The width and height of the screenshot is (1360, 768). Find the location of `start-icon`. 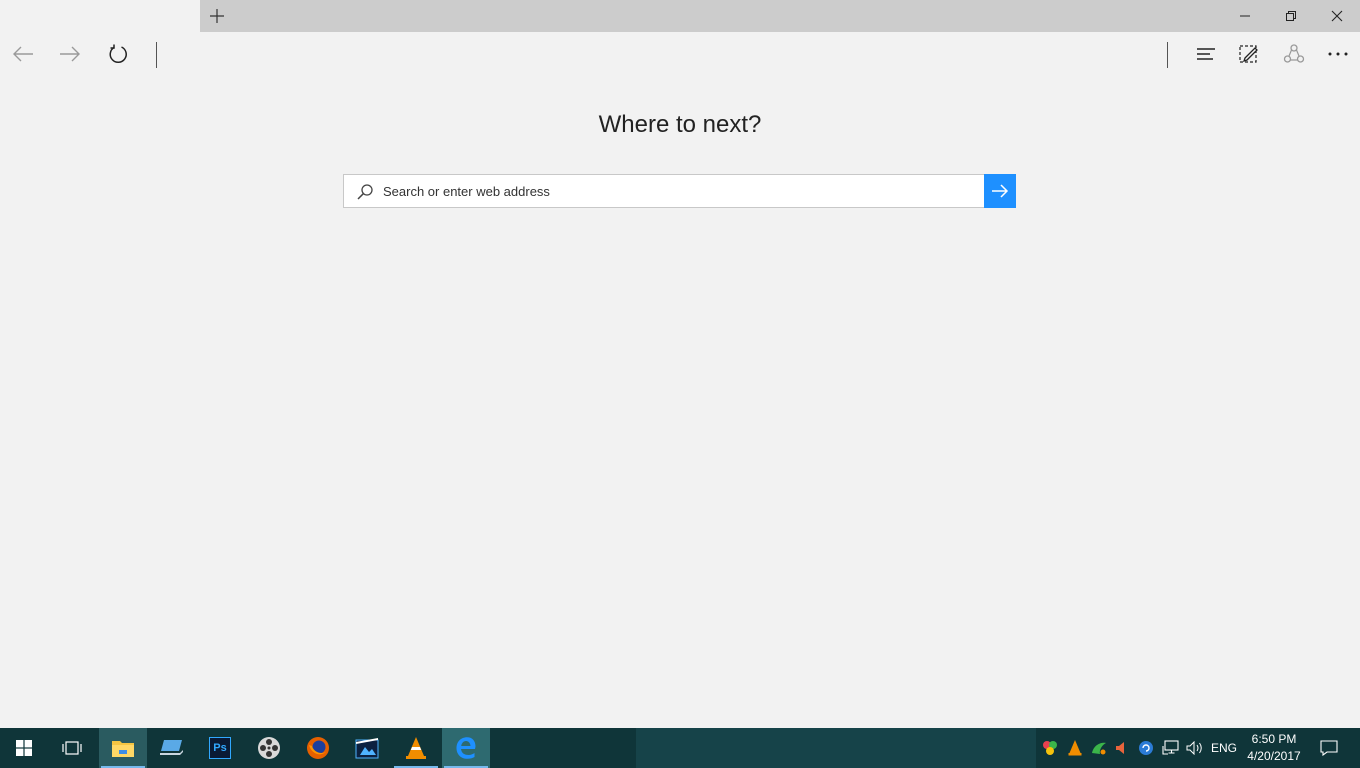

start-icon is located at coordinates (24, 748).